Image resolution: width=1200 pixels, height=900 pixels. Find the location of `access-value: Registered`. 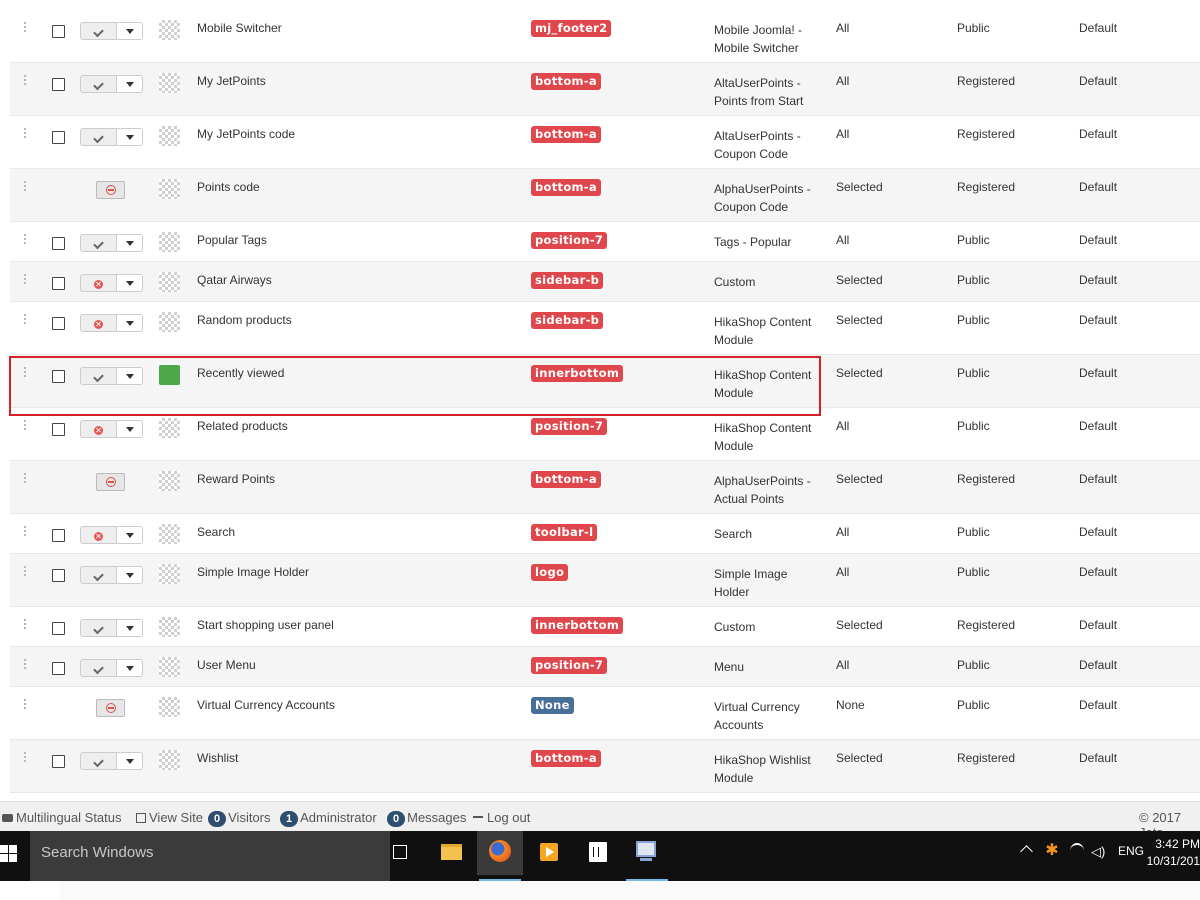

access-value: Registered is located at coordinates (986, 625).